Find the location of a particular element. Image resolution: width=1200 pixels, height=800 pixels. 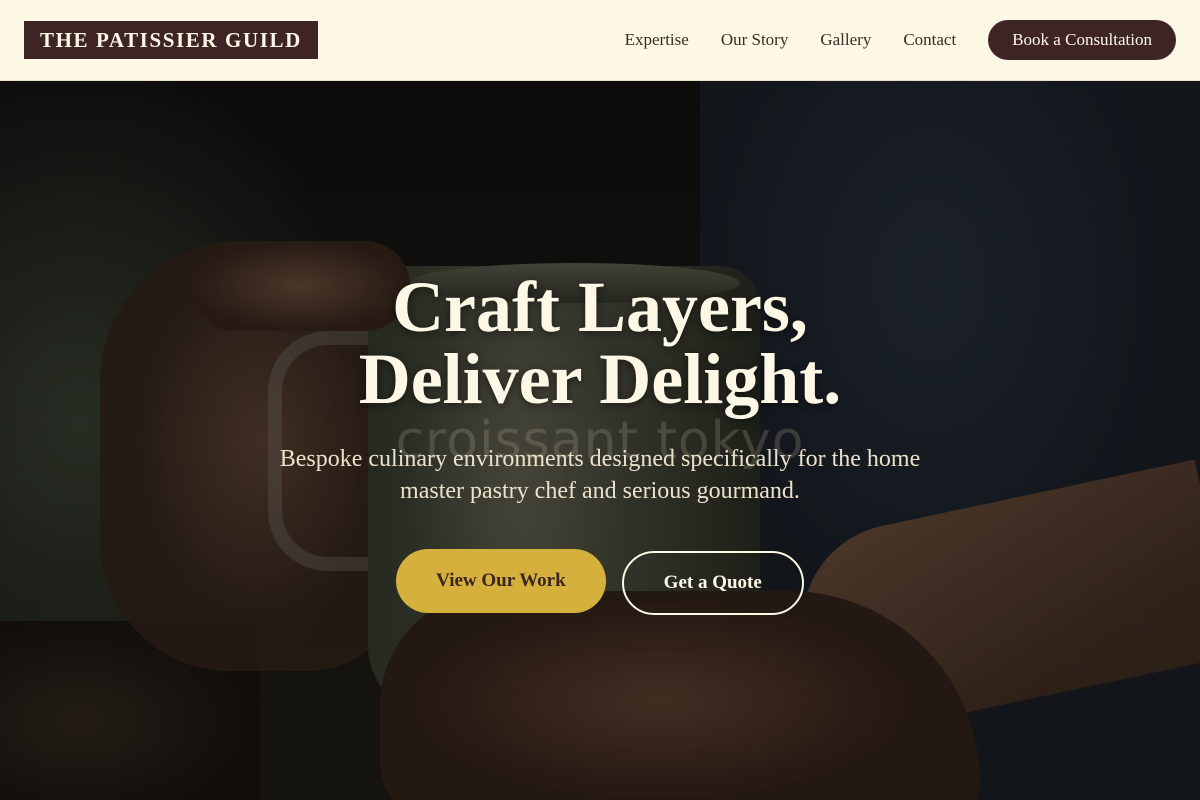

hero-headline-line-1: Craft Layers, is located at coordinates (600, 307).